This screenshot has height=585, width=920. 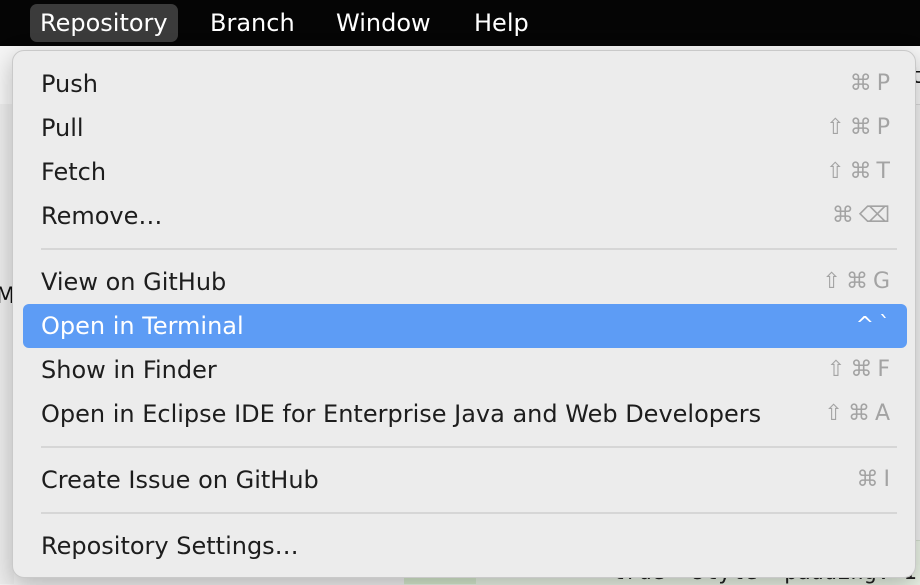 What do you see at coordinates (860, 369) in the screenshot?
I see `keyboard-shortcut: ⇧⌘F` at bounding box center [860, 369].